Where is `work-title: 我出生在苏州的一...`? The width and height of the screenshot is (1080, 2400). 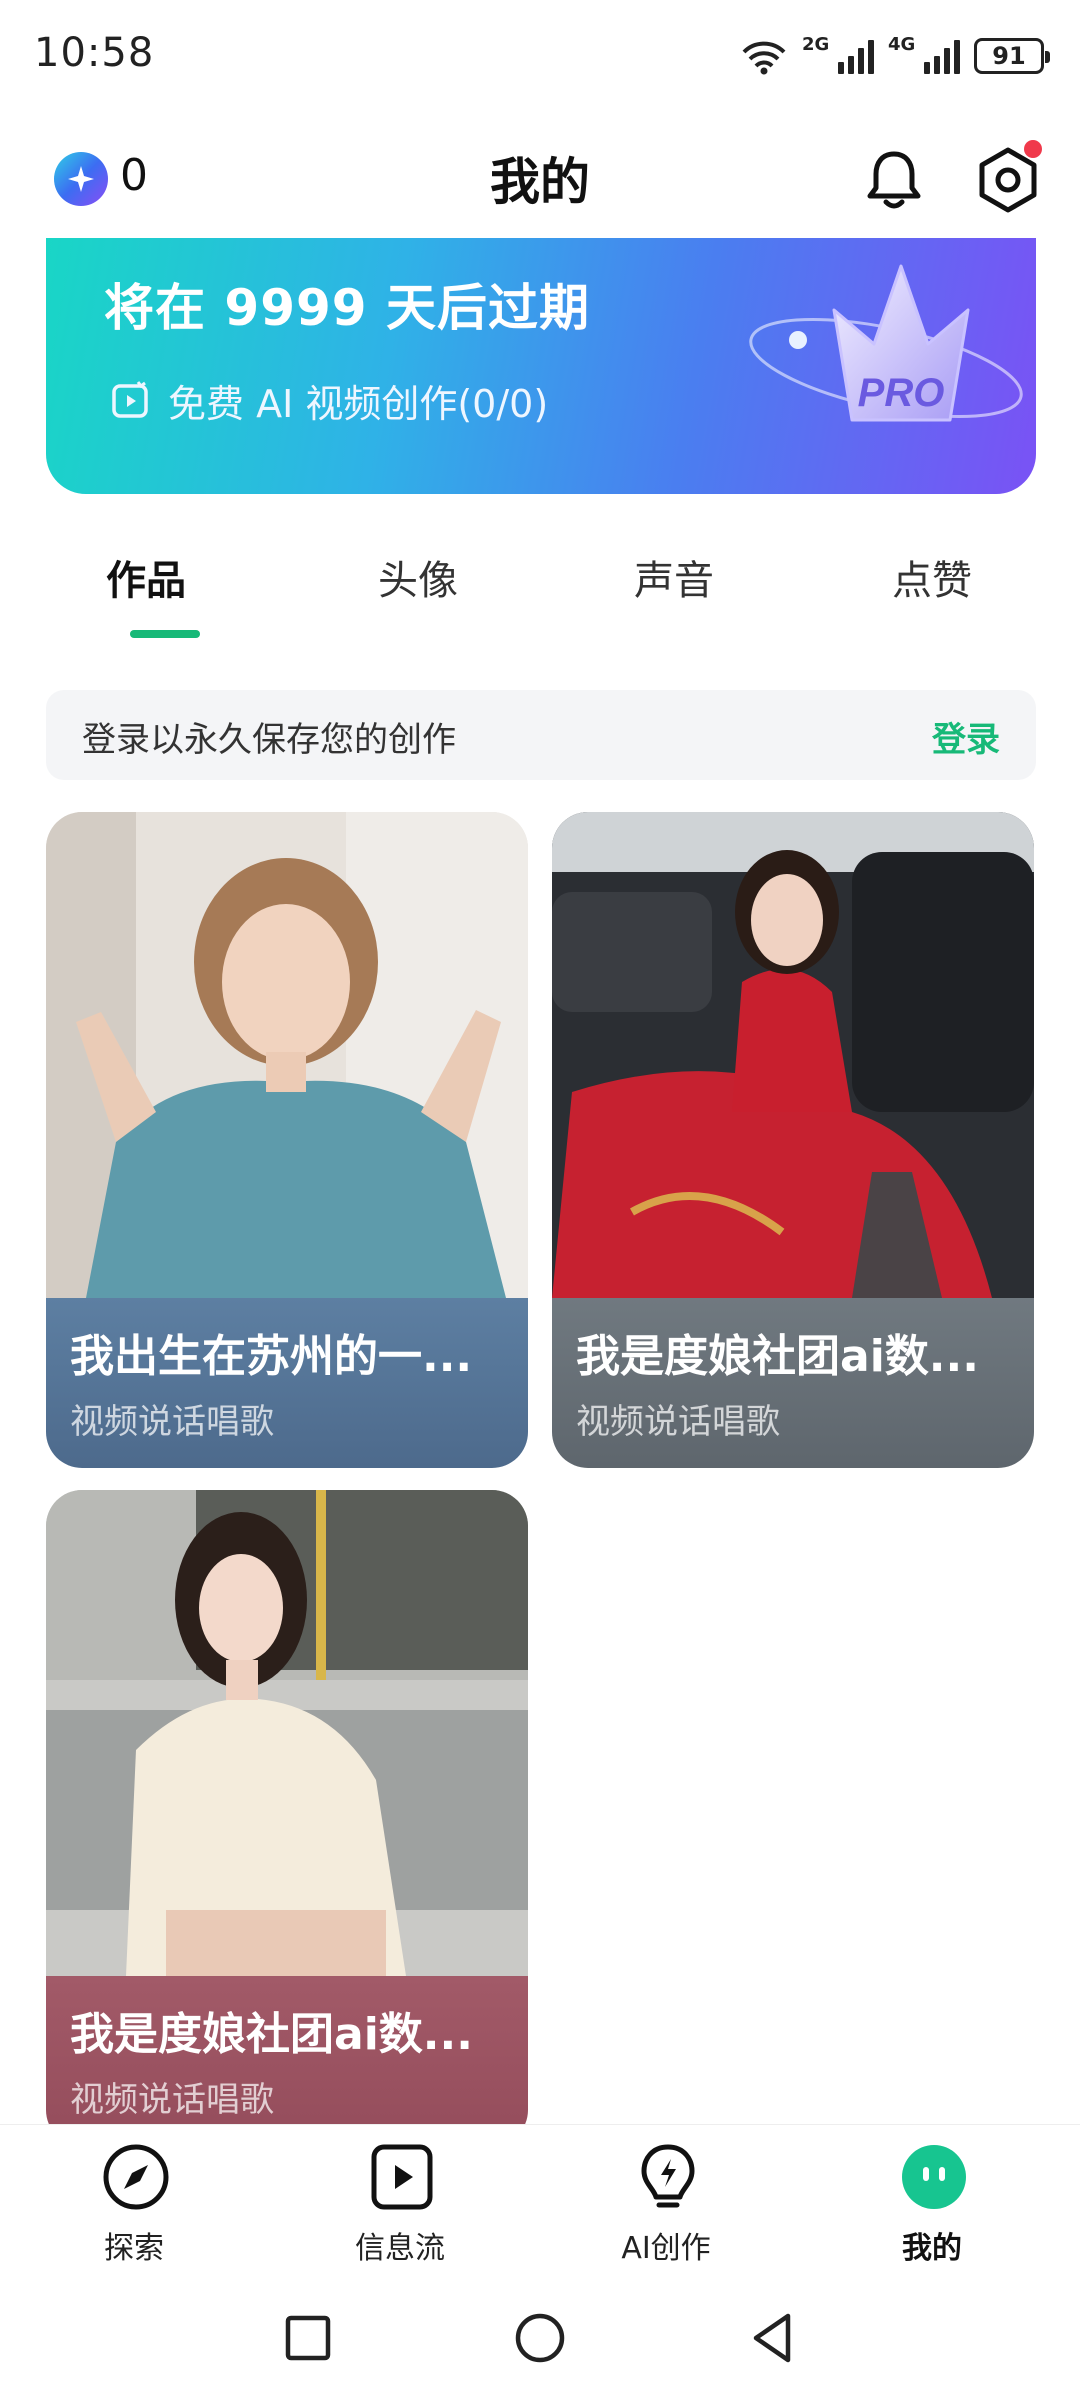 work-title: 我出生在苏州的一... is located at coordinates (271, 1356).